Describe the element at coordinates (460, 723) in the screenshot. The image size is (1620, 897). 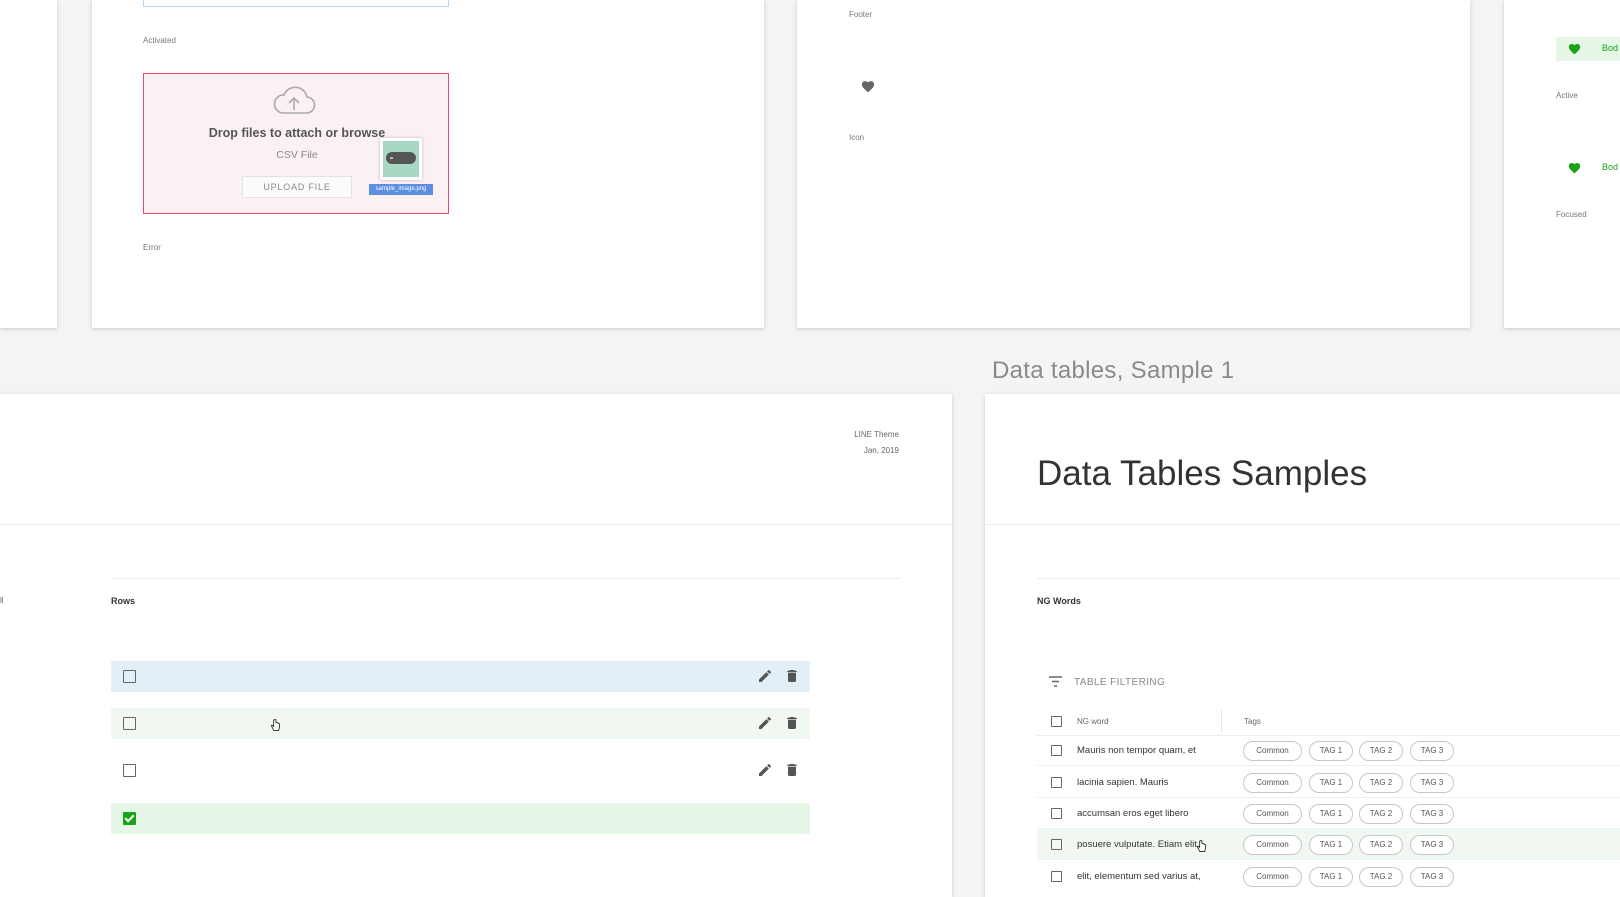
I see `table-row-hover` at that location.